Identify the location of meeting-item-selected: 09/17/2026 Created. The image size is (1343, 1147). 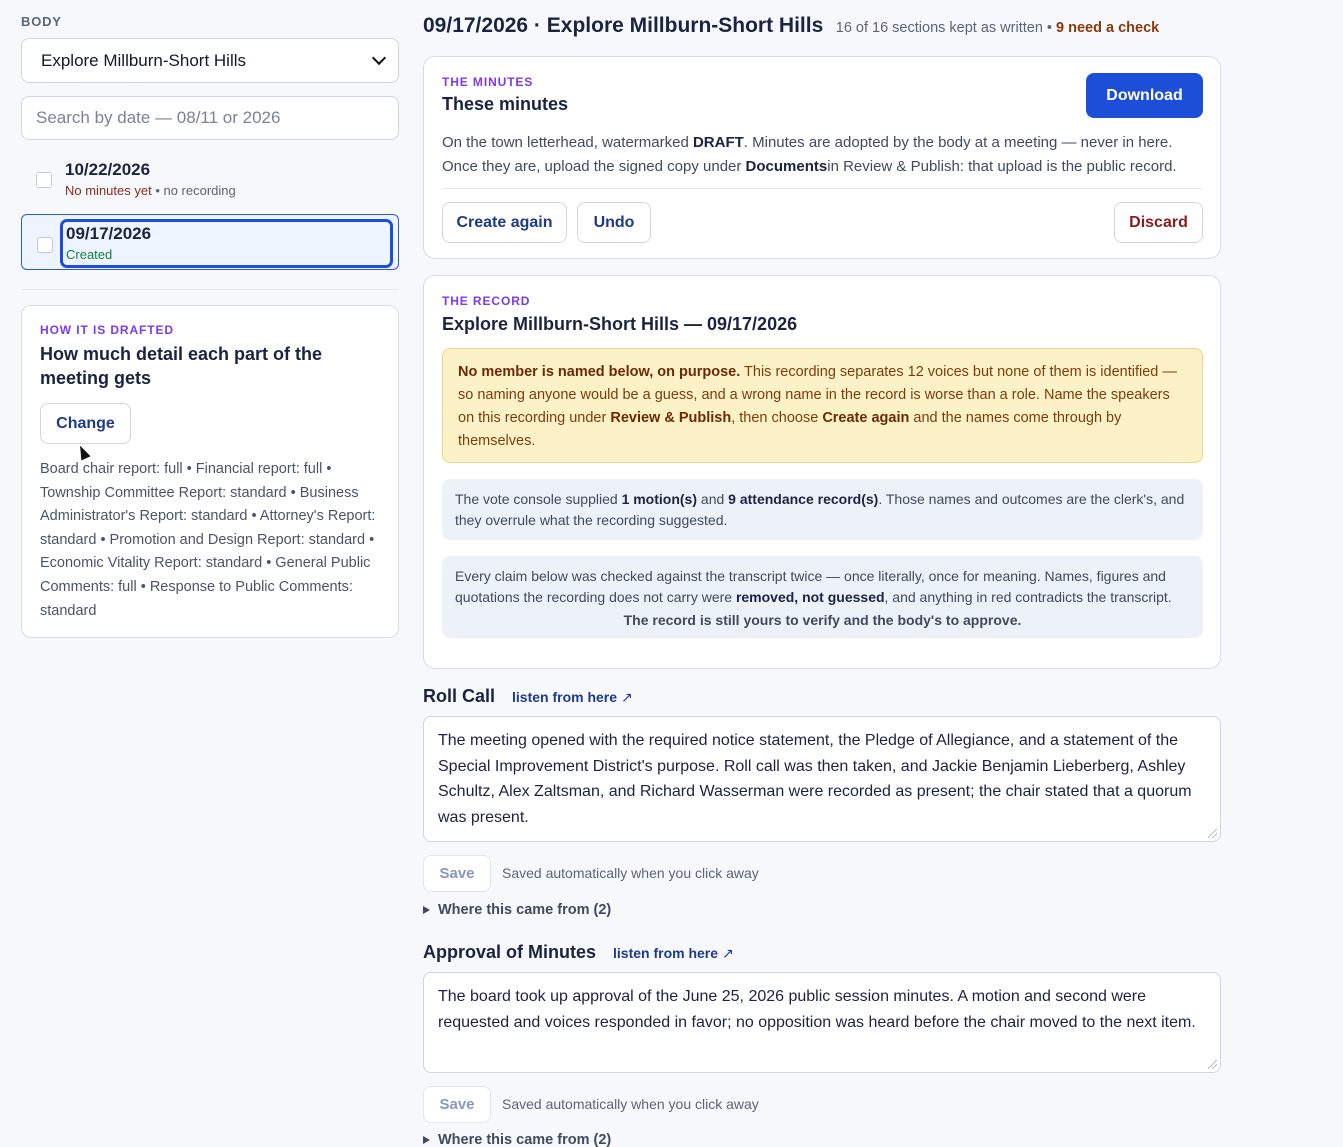
(210, 242).